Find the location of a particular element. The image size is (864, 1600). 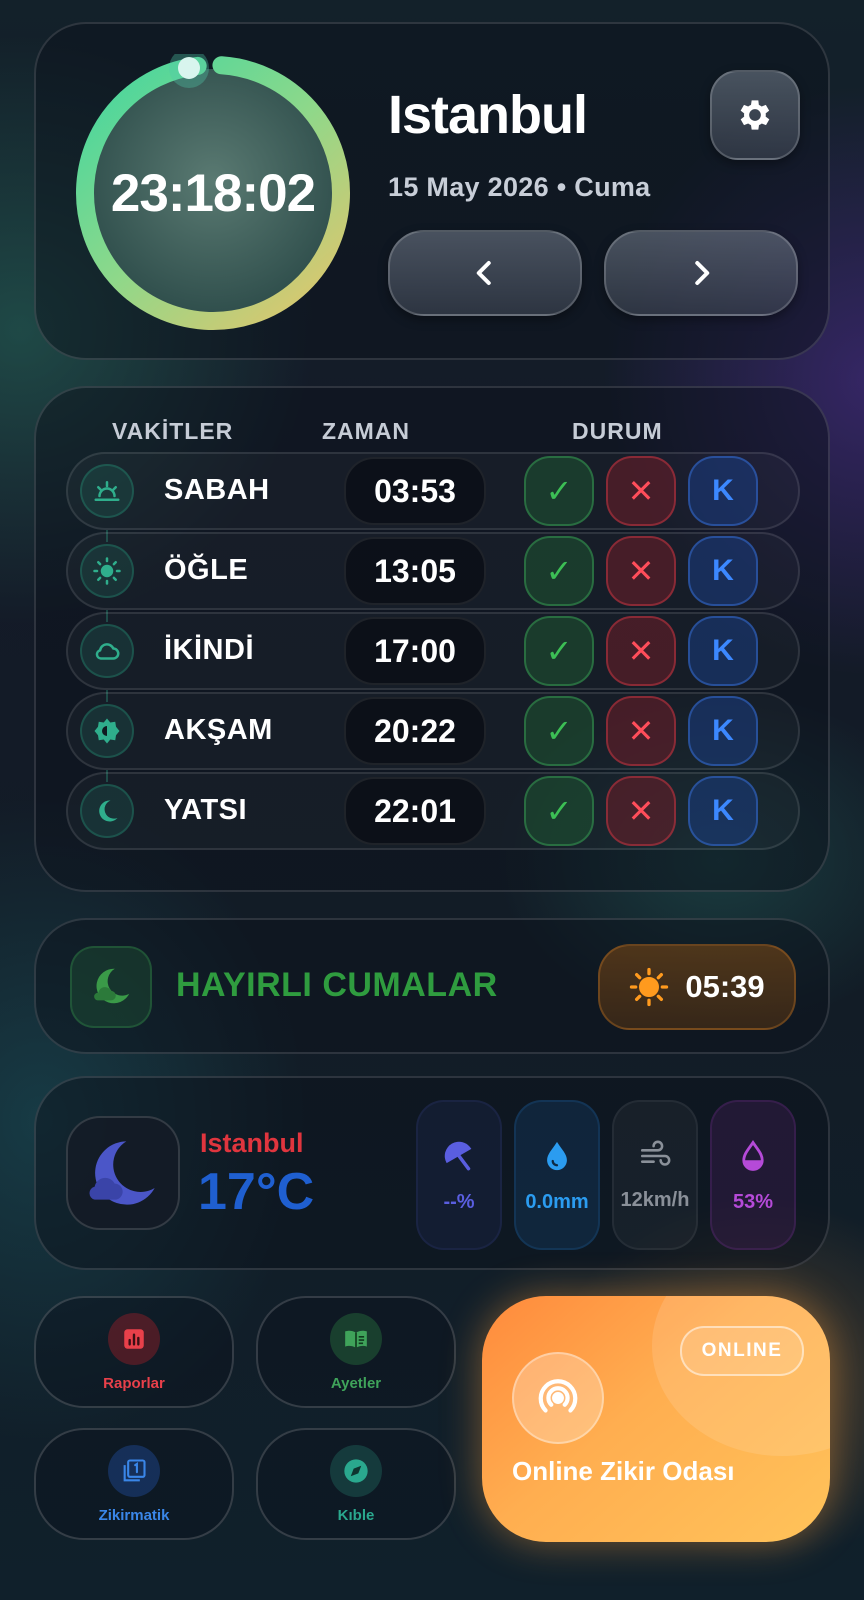

column-header-vakitler: VAKİTLER is located at coordinates (173, 431).